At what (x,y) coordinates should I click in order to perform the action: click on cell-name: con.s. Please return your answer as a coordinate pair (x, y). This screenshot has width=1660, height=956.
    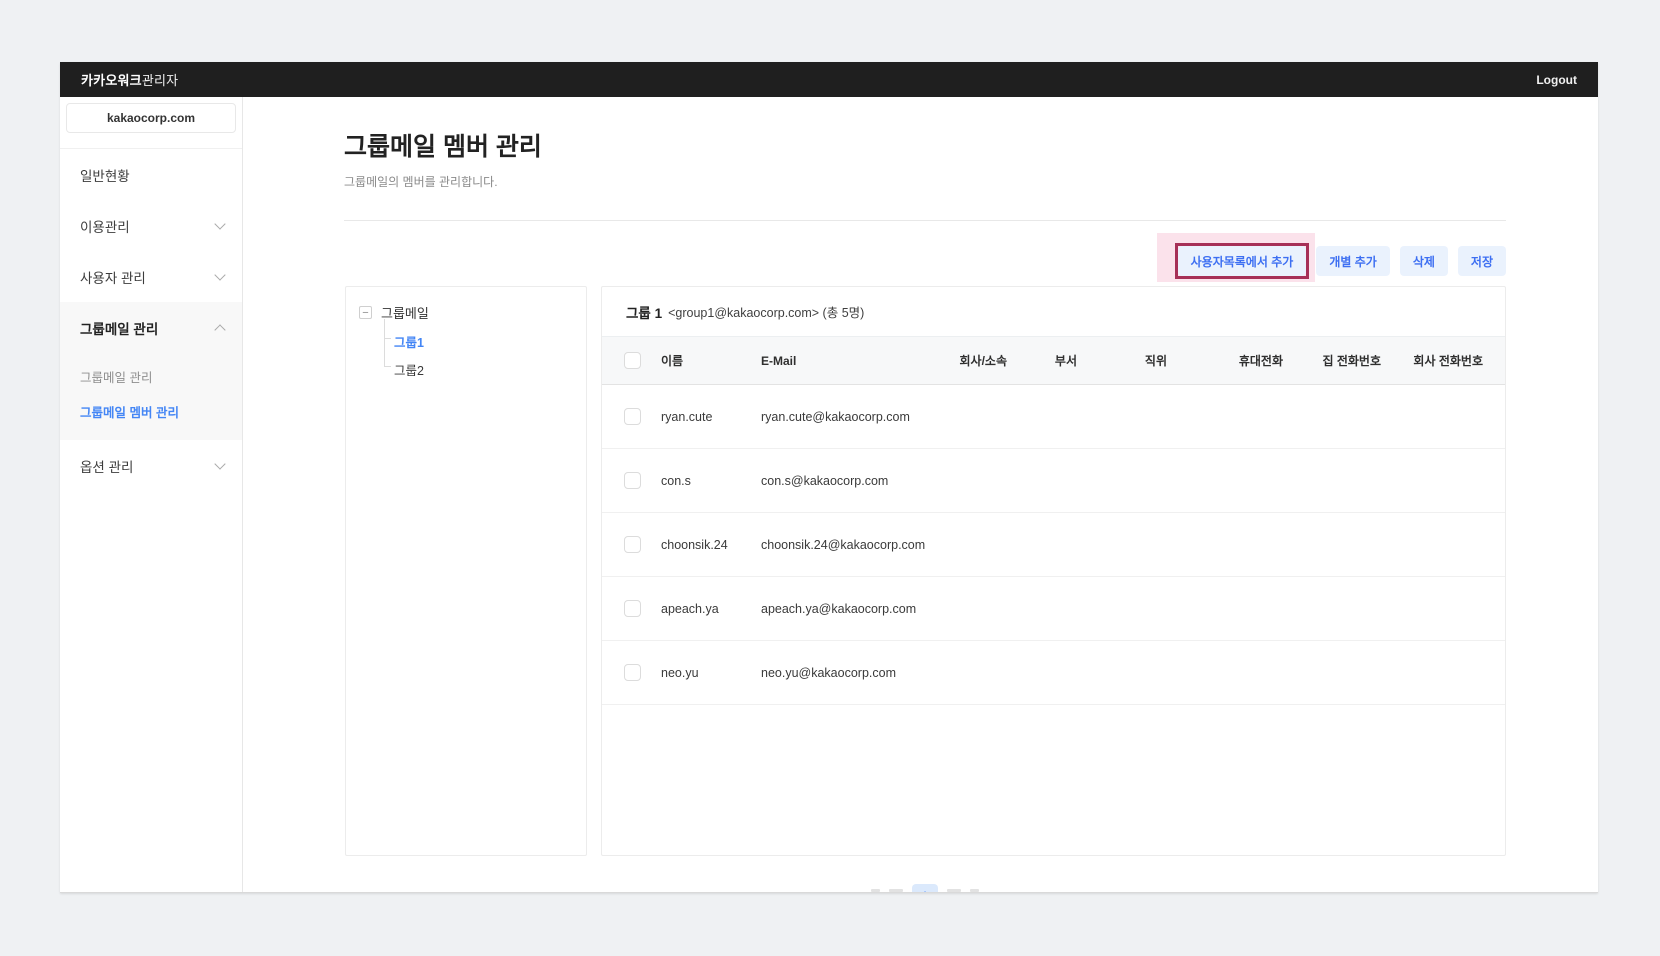
    Looking at the image, I should click on (676, 480).